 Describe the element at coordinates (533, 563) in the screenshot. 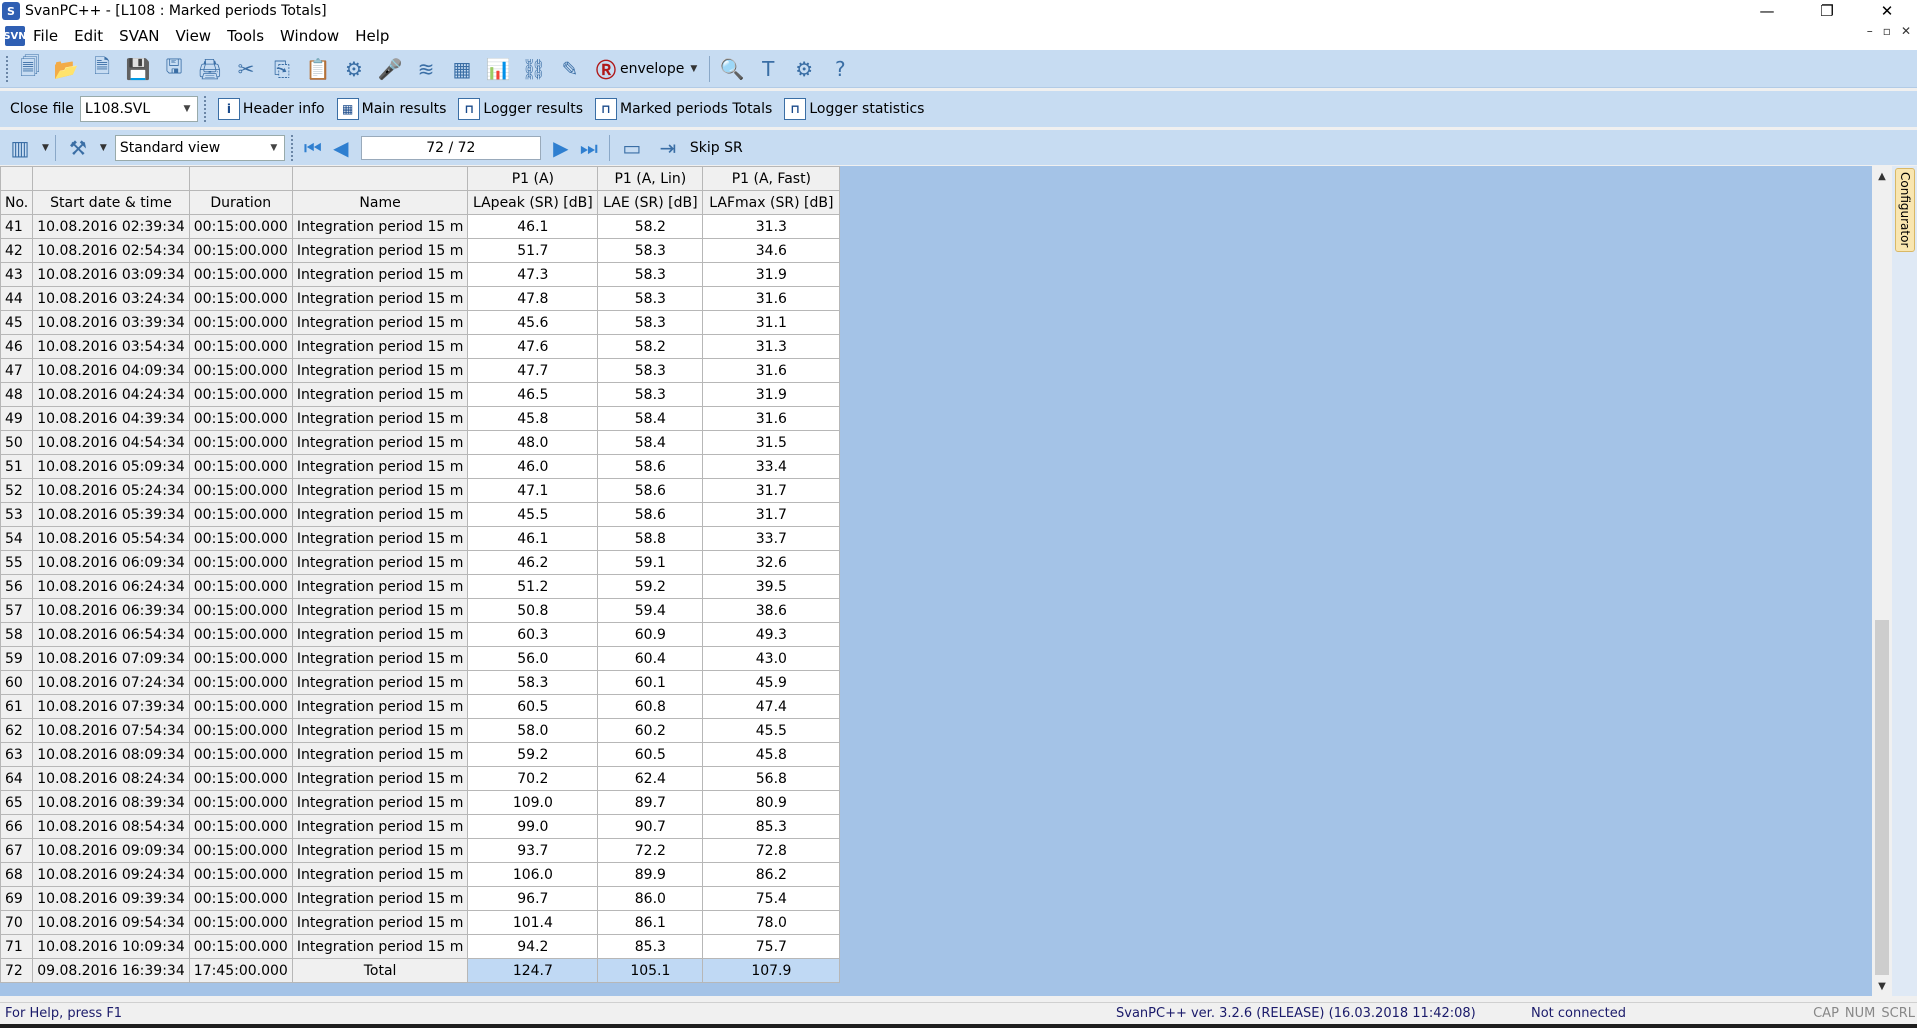

I see `table-cell: 46.2` at that location.